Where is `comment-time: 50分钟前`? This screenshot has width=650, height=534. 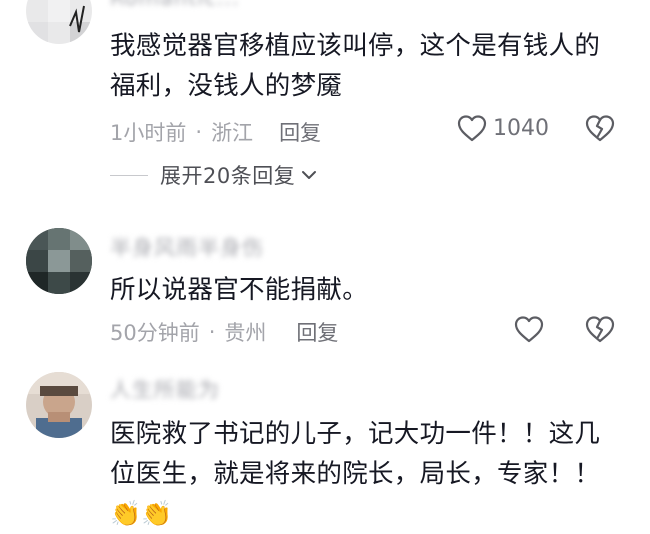
comment-time: 50分钟前 is located at coordinates (155, 333).